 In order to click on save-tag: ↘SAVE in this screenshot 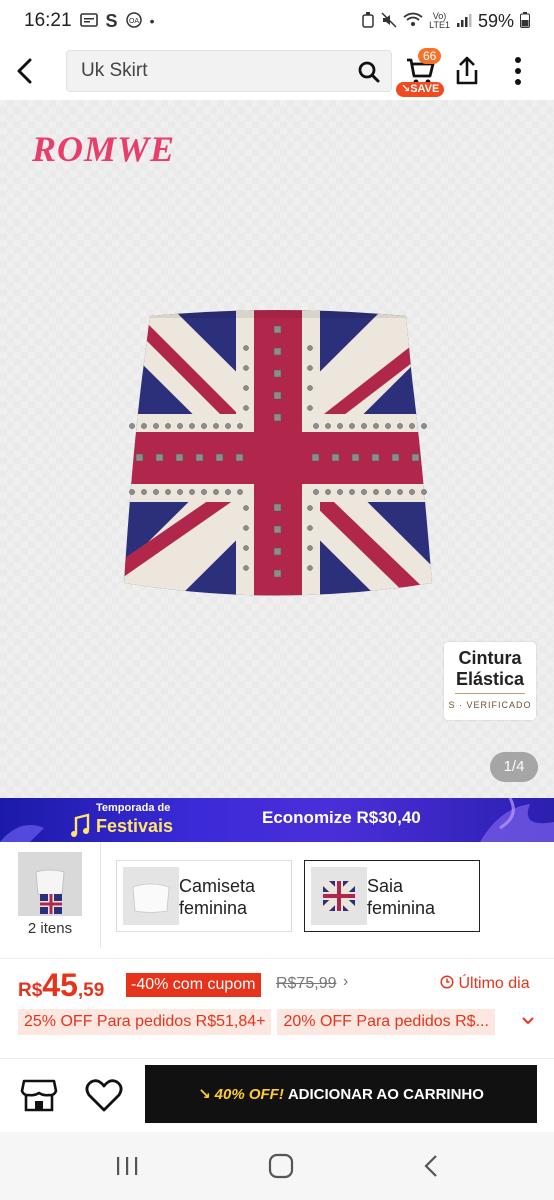, I will do `click(420, 89)`.